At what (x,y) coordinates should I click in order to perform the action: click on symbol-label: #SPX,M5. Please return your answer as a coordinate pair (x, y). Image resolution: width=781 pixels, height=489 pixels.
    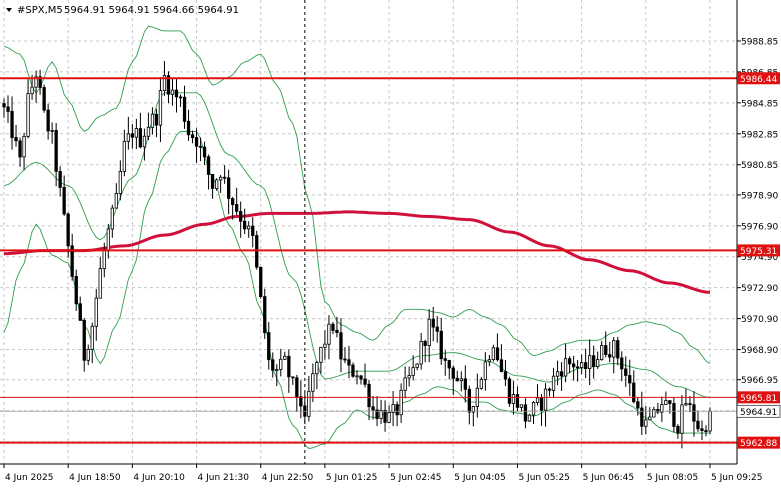
    Looking at the image, I should click on (40, 10).